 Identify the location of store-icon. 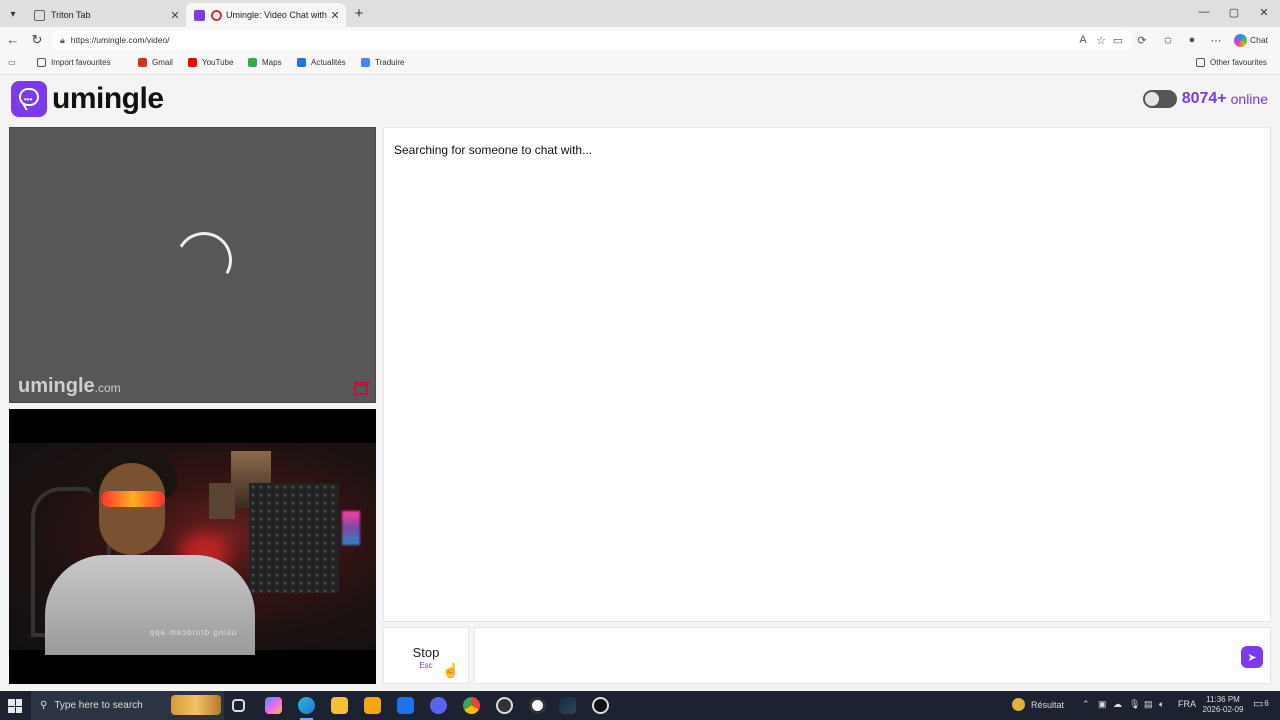
(372, 705).